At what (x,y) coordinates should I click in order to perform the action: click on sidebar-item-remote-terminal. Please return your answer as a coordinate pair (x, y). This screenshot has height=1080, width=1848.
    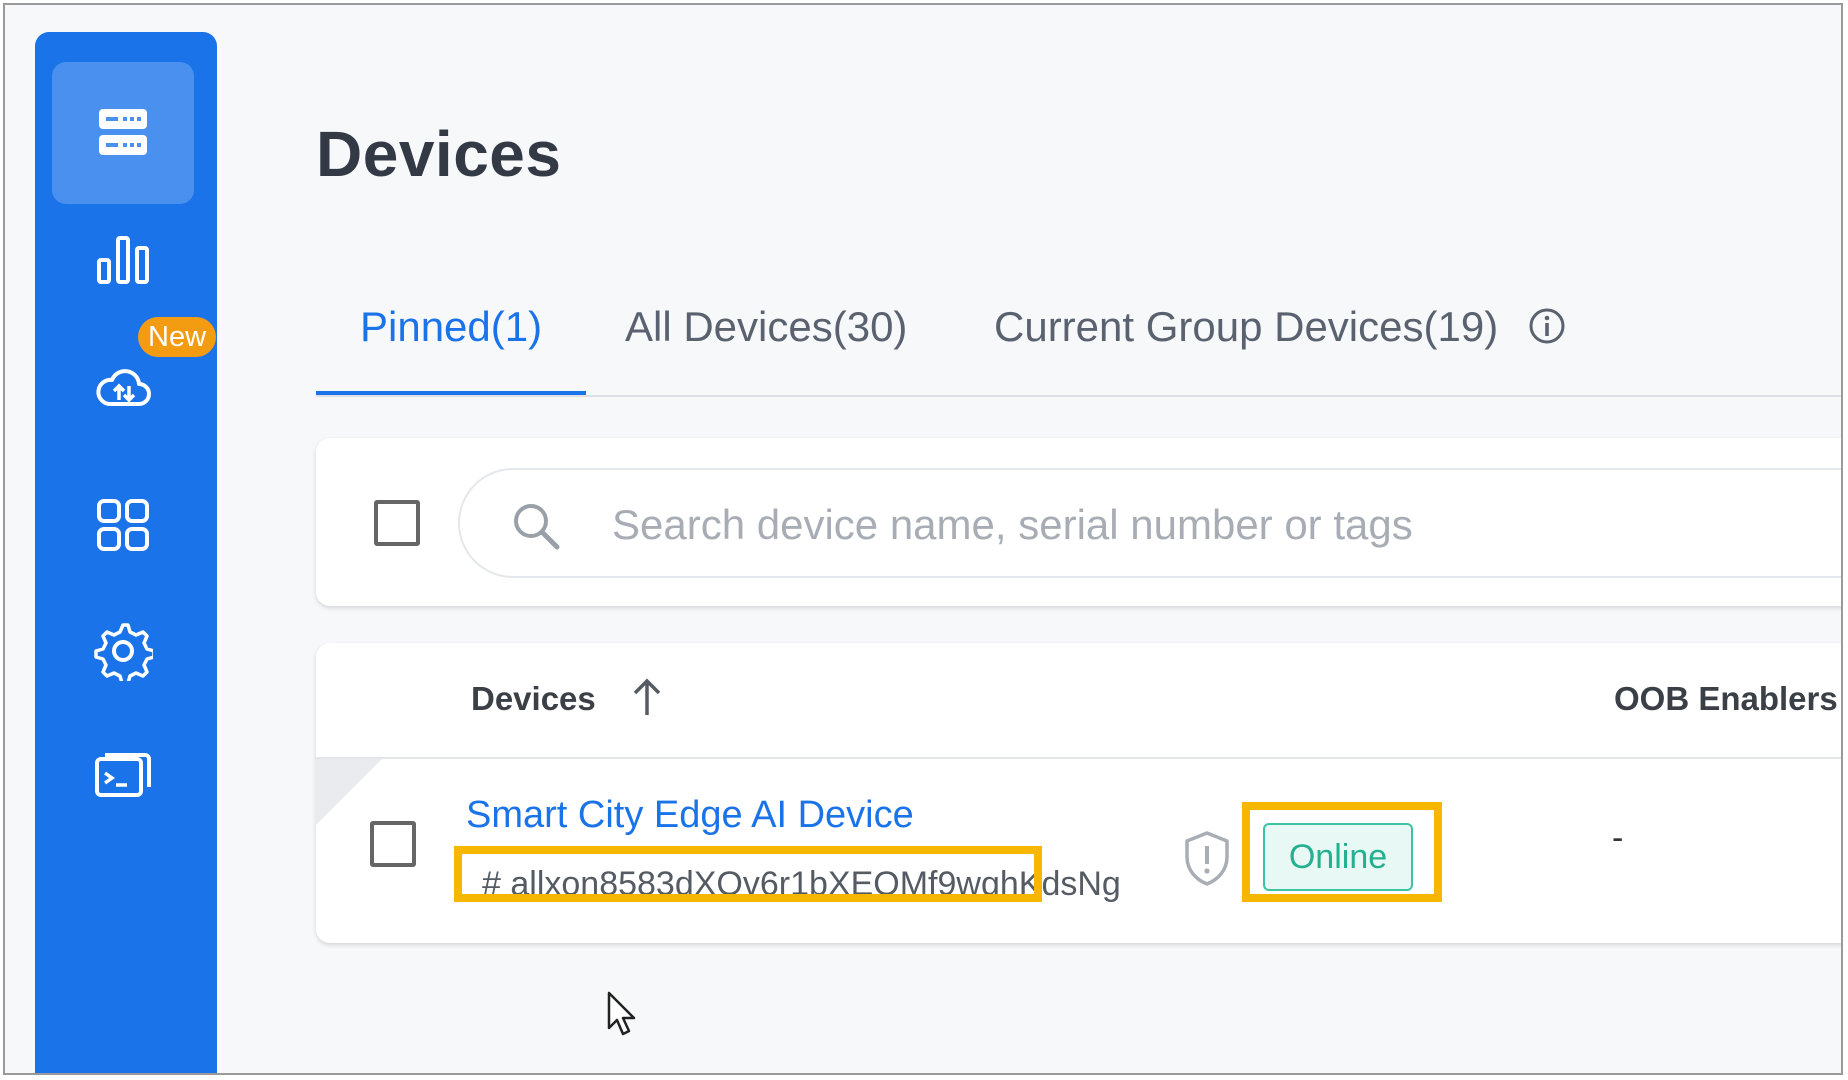
    Looking at the image, I should click on (123, 775).